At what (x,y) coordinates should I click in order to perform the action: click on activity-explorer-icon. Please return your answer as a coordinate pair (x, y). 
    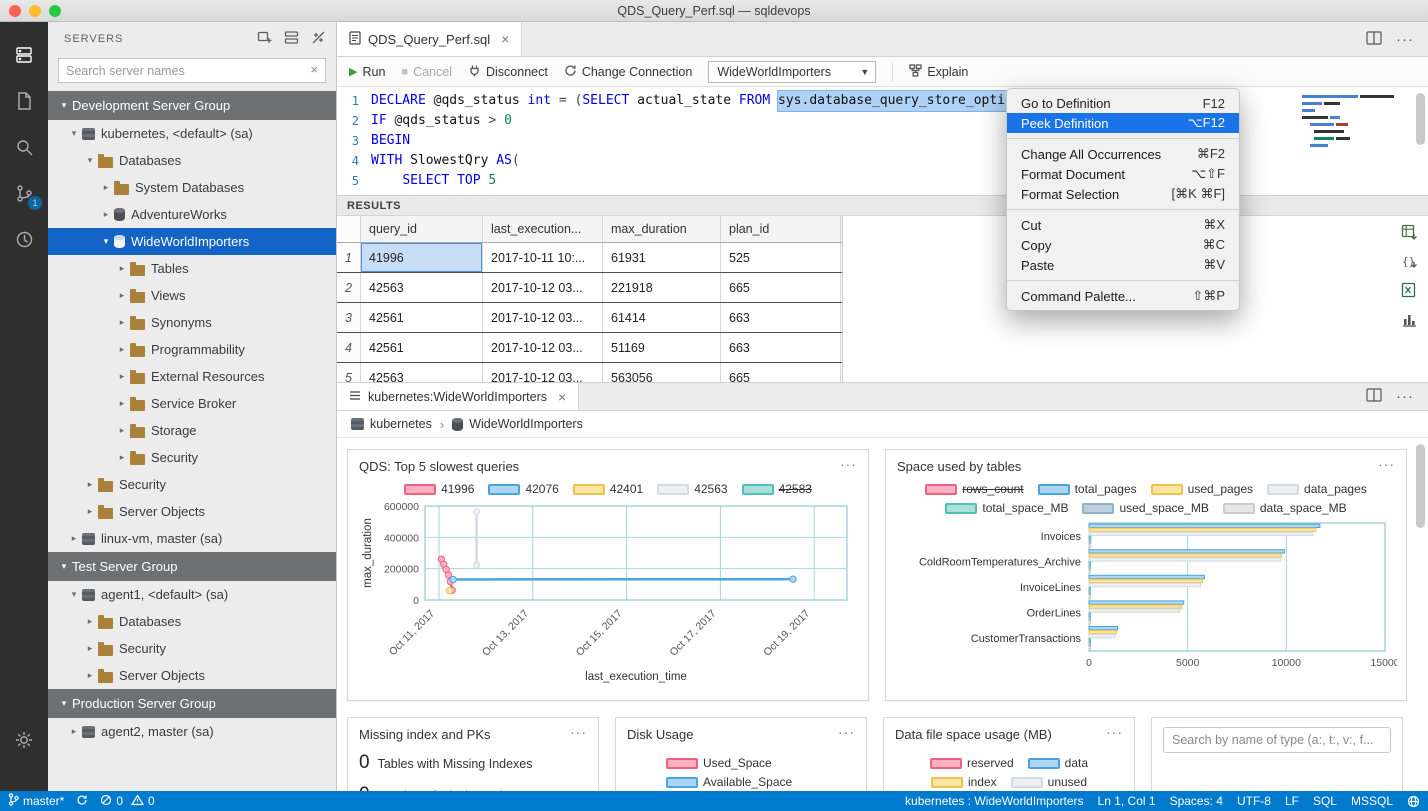
    Looking at the image, I should click on (24, 101).